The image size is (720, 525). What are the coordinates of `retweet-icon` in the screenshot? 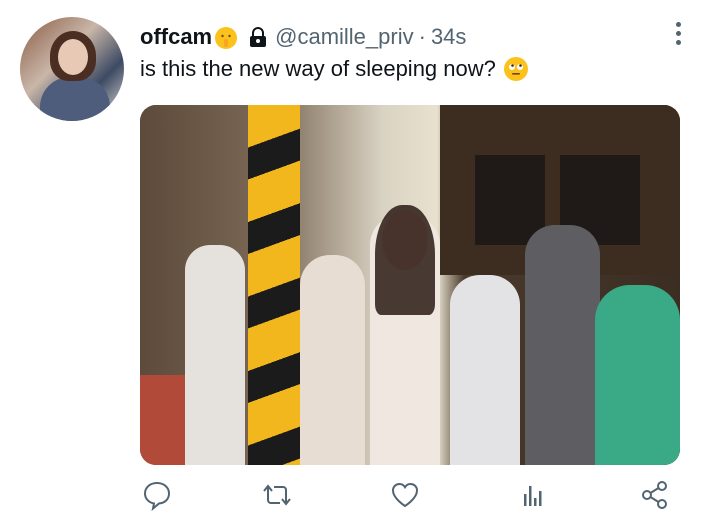 It's located at (277, 495).